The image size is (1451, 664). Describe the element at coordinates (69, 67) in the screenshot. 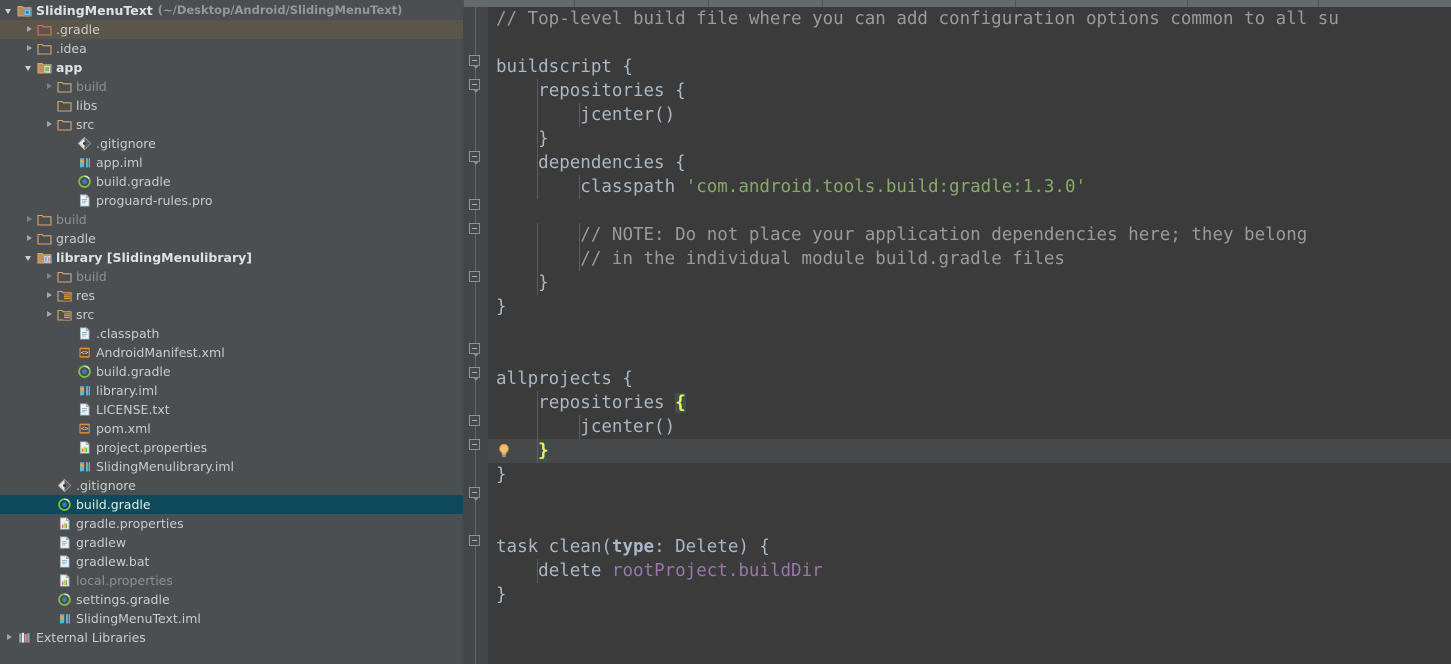

I see `tree-row-label: app` at that location.